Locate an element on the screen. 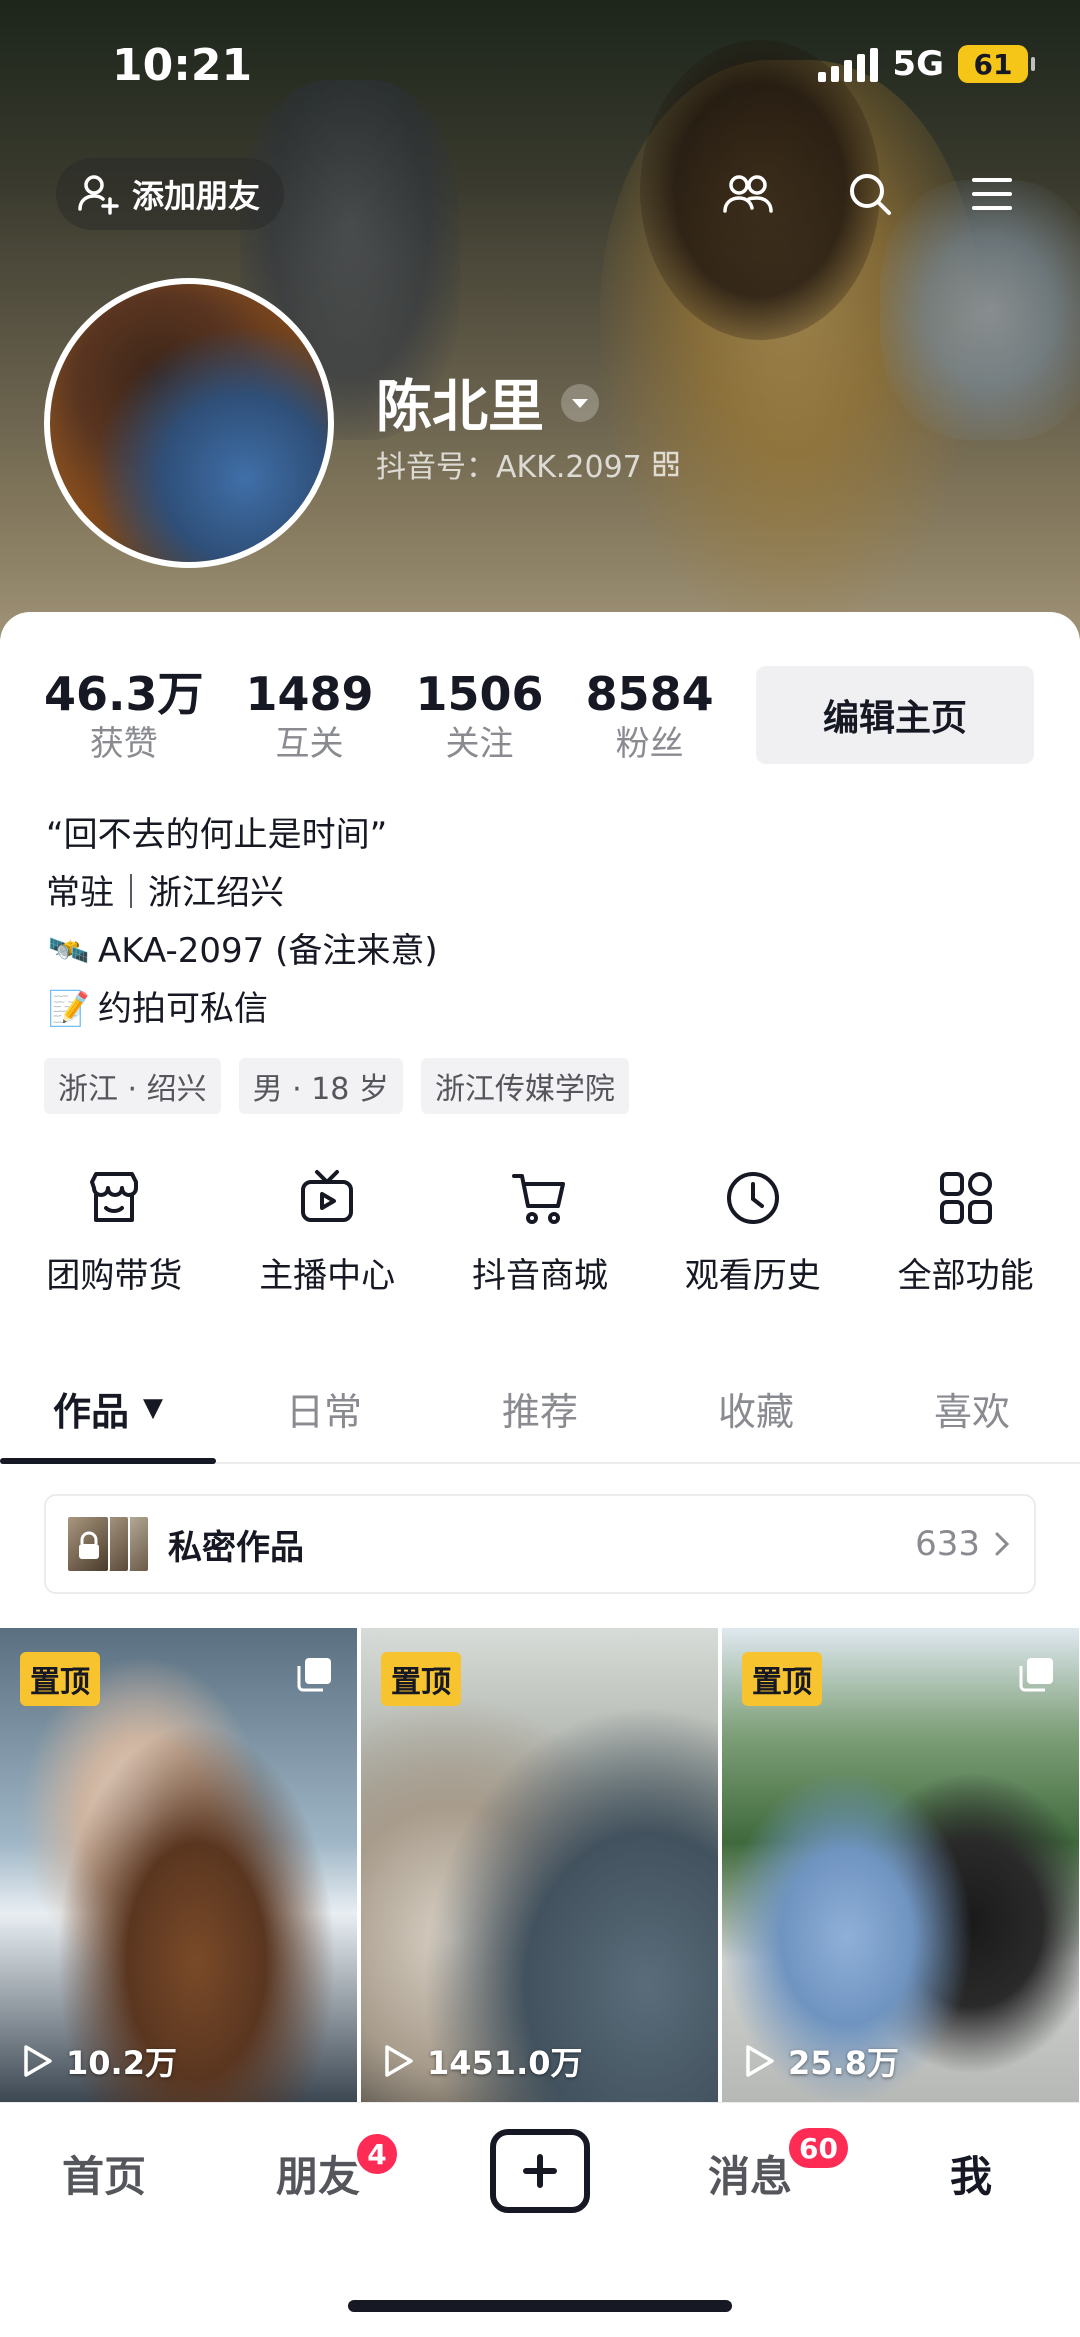  plus-icon is located at coordinates (540, 2171).